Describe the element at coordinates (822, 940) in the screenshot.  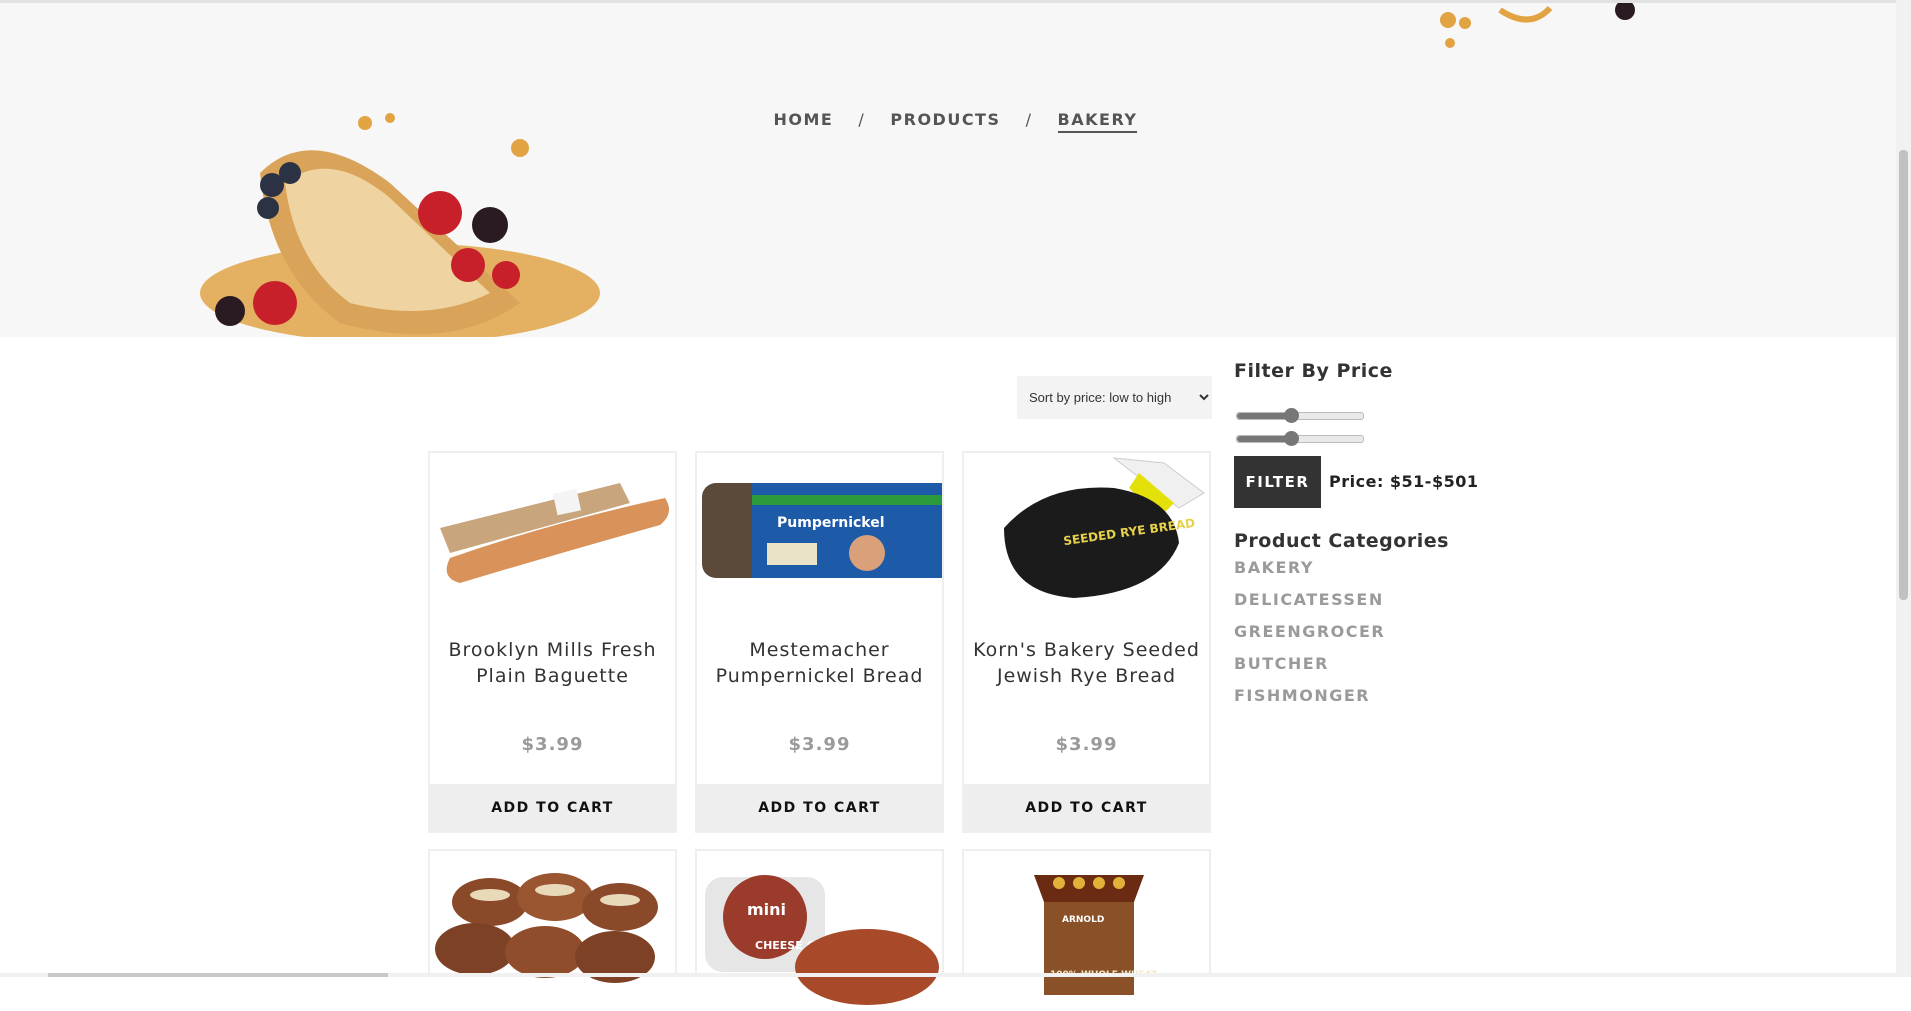
I see `mini-cheesecake-image: mini CHEESE CAKE` at that location.